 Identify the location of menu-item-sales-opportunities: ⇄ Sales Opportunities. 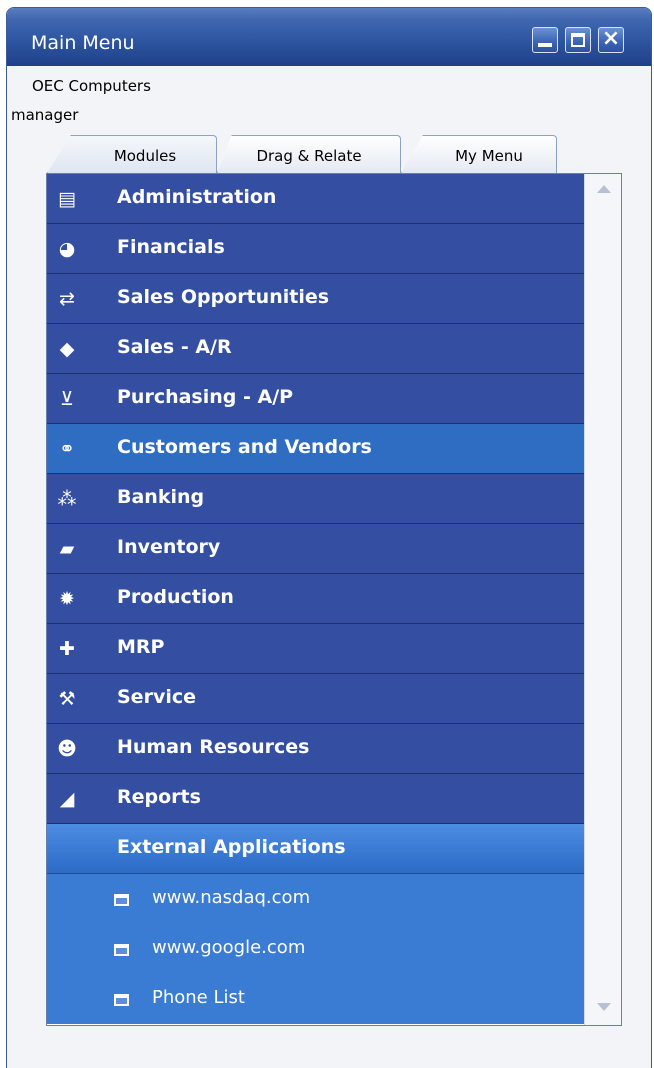
(315, 299).